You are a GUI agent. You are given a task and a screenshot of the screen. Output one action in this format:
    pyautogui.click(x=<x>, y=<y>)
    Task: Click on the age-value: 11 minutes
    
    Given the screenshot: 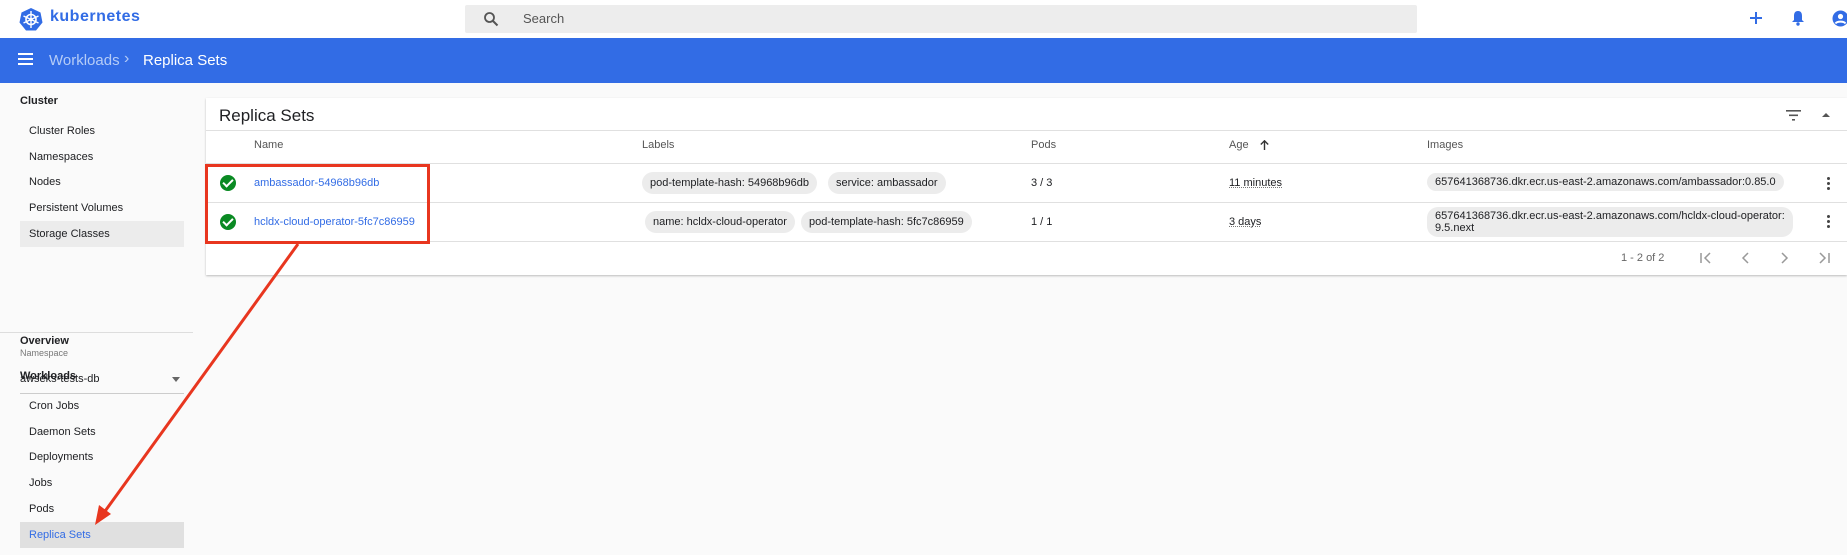 What is the action you would take?
    pyautogui.click(x=1255, y=183)
    